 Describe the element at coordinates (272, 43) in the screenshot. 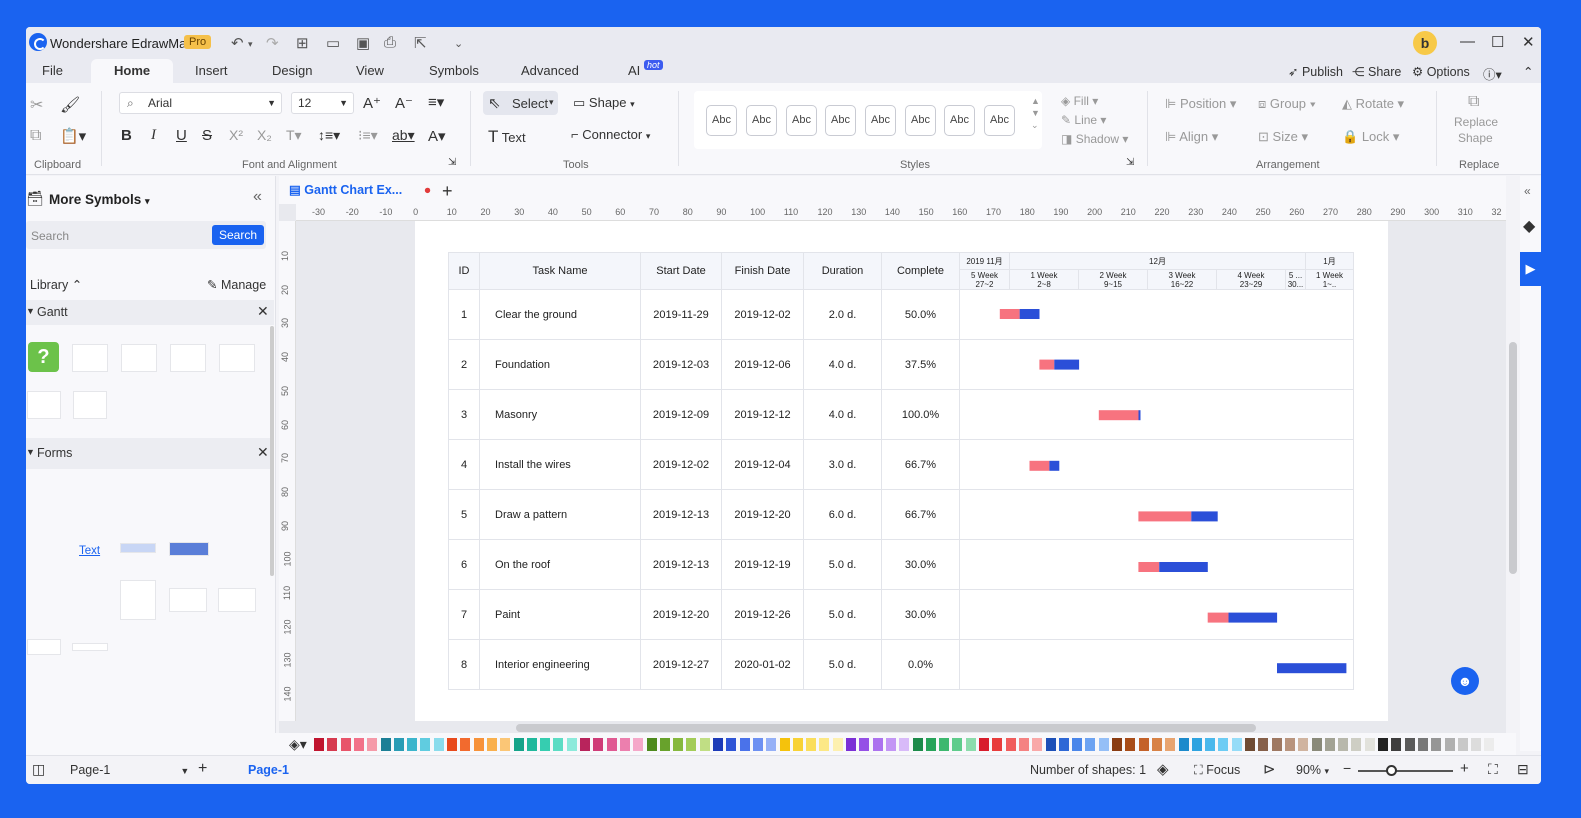

I see `redo-icon: ↷` at that location.